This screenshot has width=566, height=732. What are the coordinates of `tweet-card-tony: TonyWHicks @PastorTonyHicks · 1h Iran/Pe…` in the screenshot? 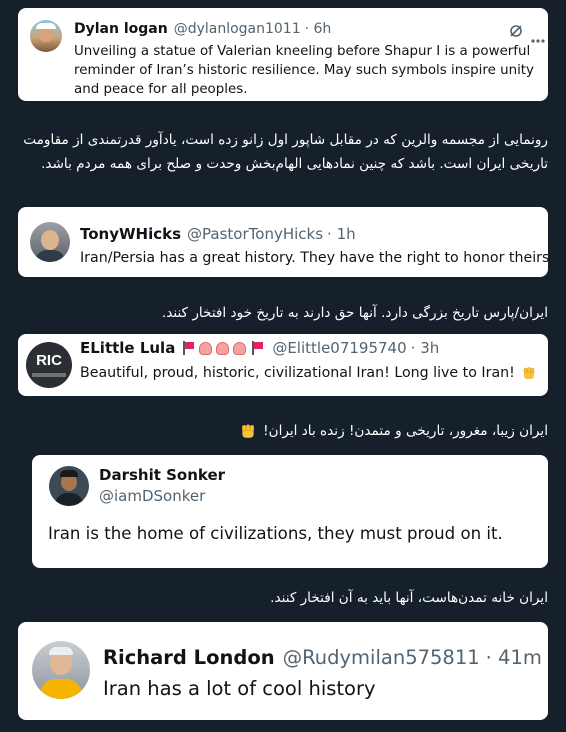 It's located at (283, 242).